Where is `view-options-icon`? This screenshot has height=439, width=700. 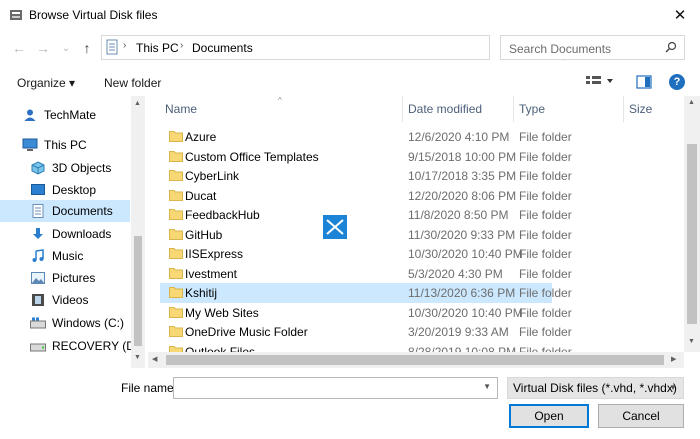 view-options-icon is located at coordinates (600, 82).